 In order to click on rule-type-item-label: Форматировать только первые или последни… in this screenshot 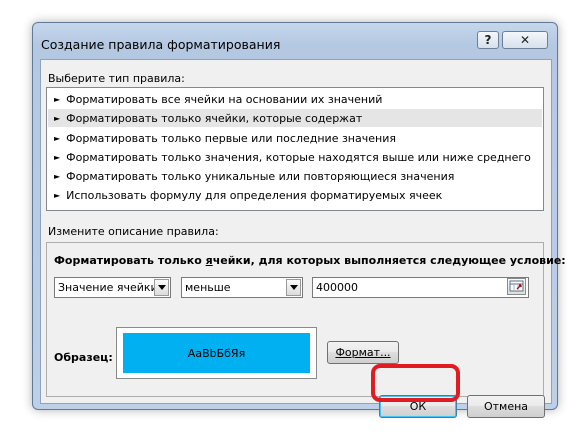, I will do `click(231, 138)`.